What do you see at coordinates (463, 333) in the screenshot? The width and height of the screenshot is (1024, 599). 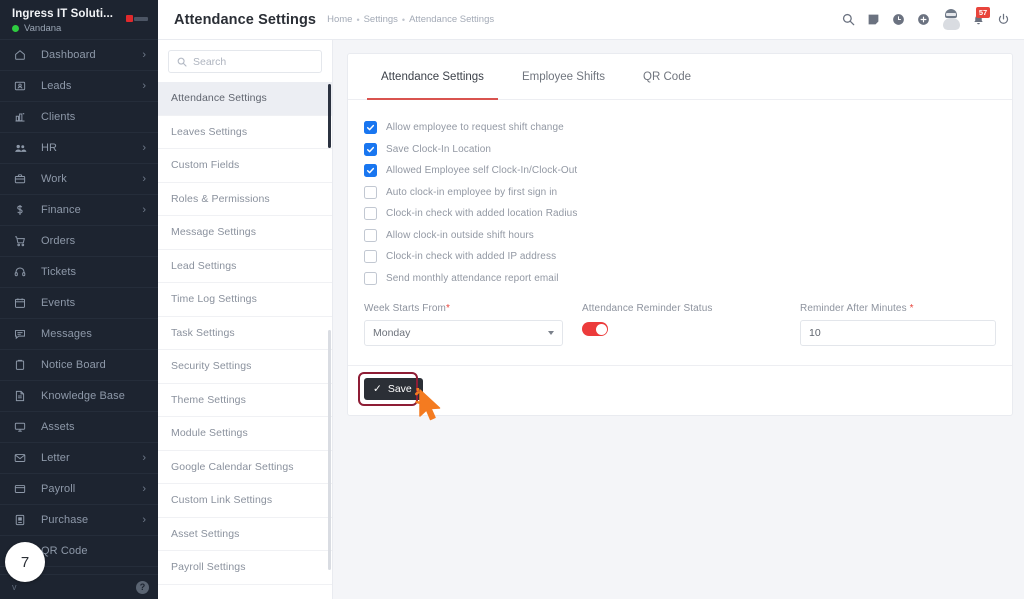 I see `week-starts-from-select: Monday` at bounding box center [463, 333].